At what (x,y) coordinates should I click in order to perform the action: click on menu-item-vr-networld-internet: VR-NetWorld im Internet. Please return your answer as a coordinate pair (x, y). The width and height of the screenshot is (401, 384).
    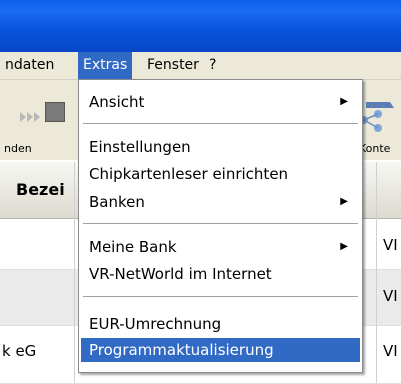
    Looking at the image, I should click on (220, 274).